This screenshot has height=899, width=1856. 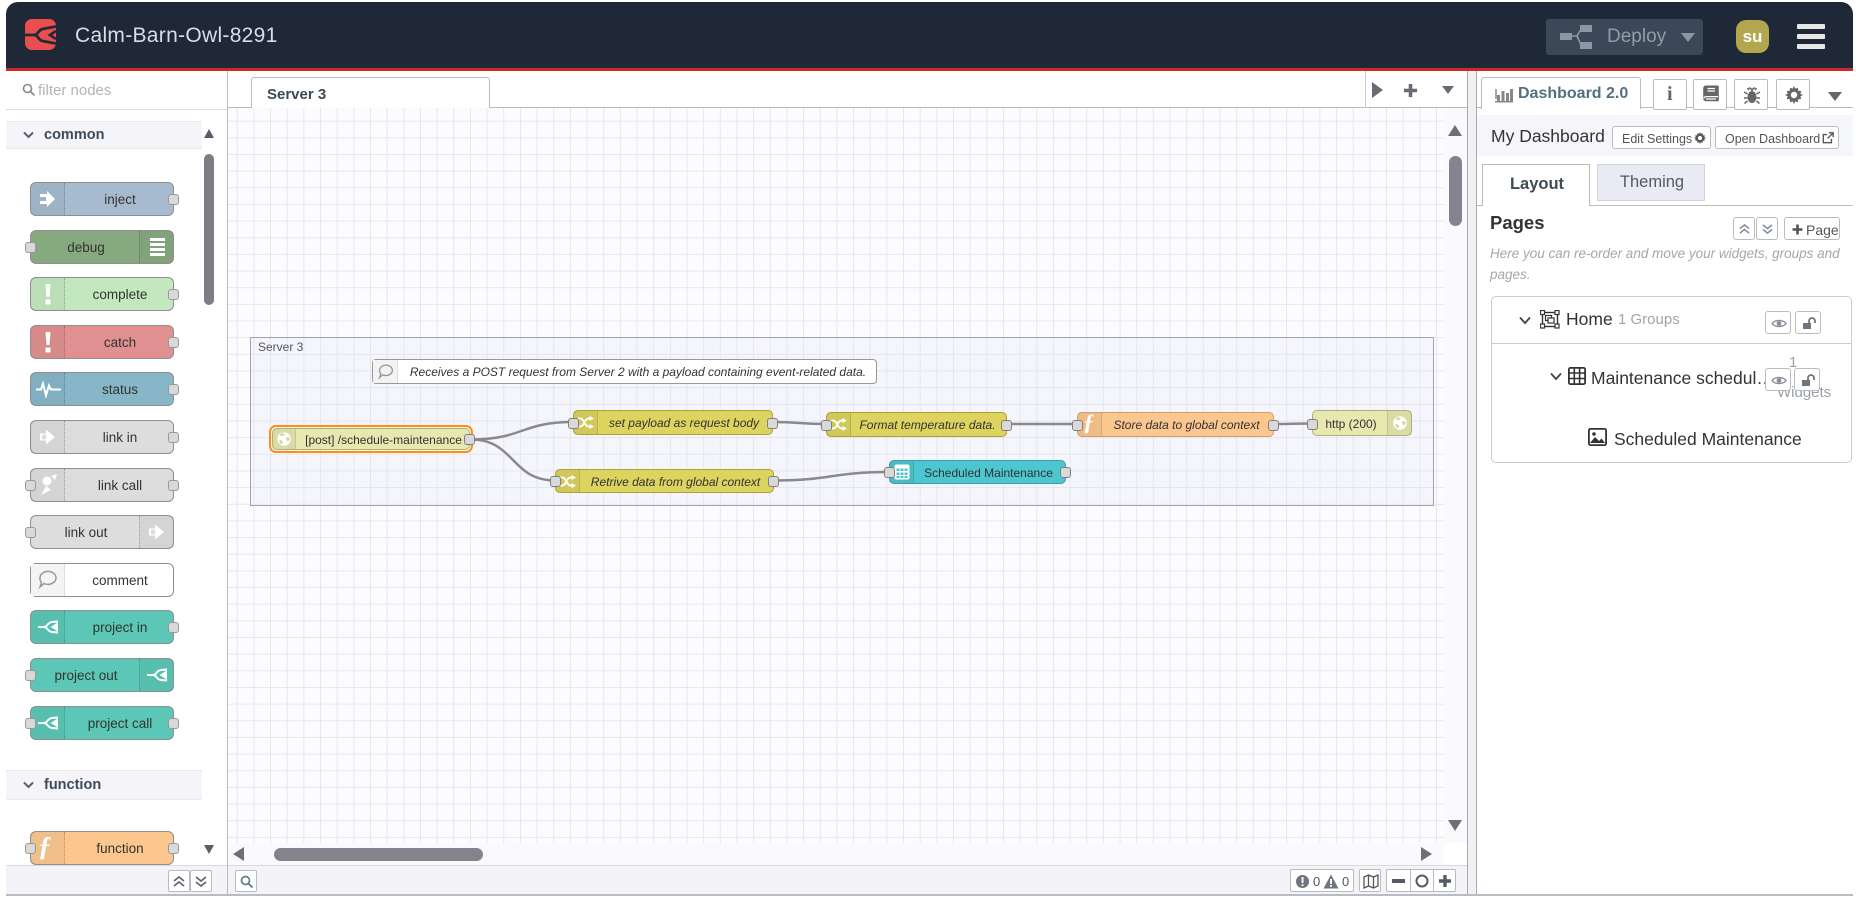 I want to click on svg-text: Server 3, so click(x=281, y=347).